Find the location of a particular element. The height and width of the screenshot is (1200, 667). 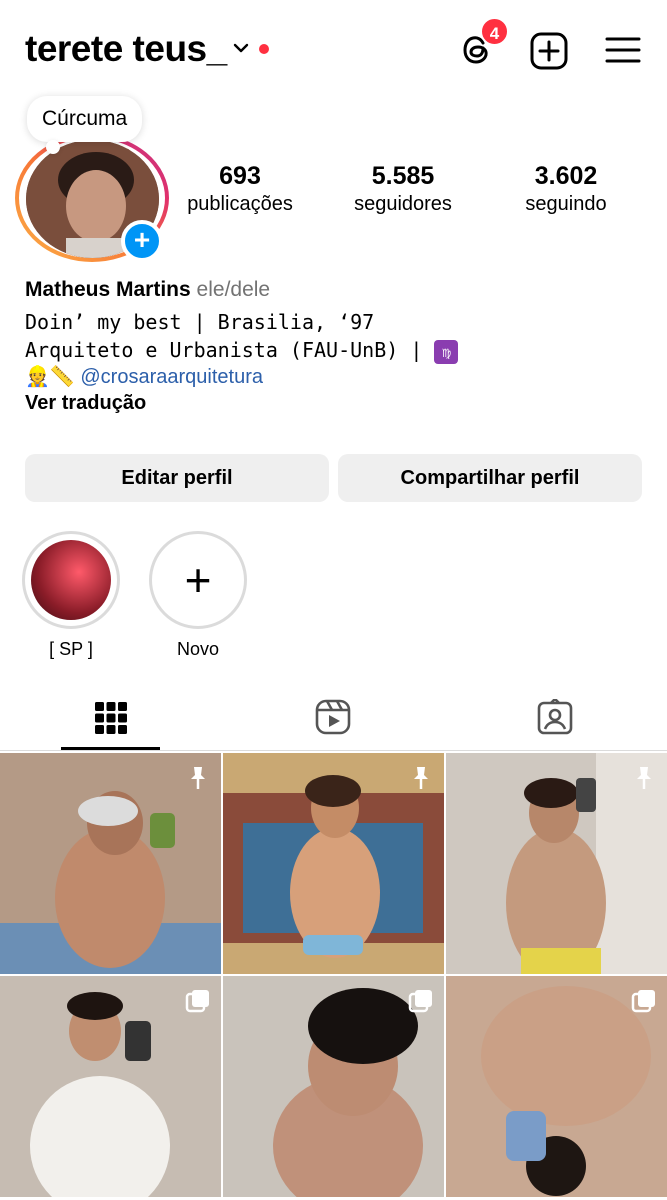

highlight-new: + Novo is located at coordinates (198, 595).